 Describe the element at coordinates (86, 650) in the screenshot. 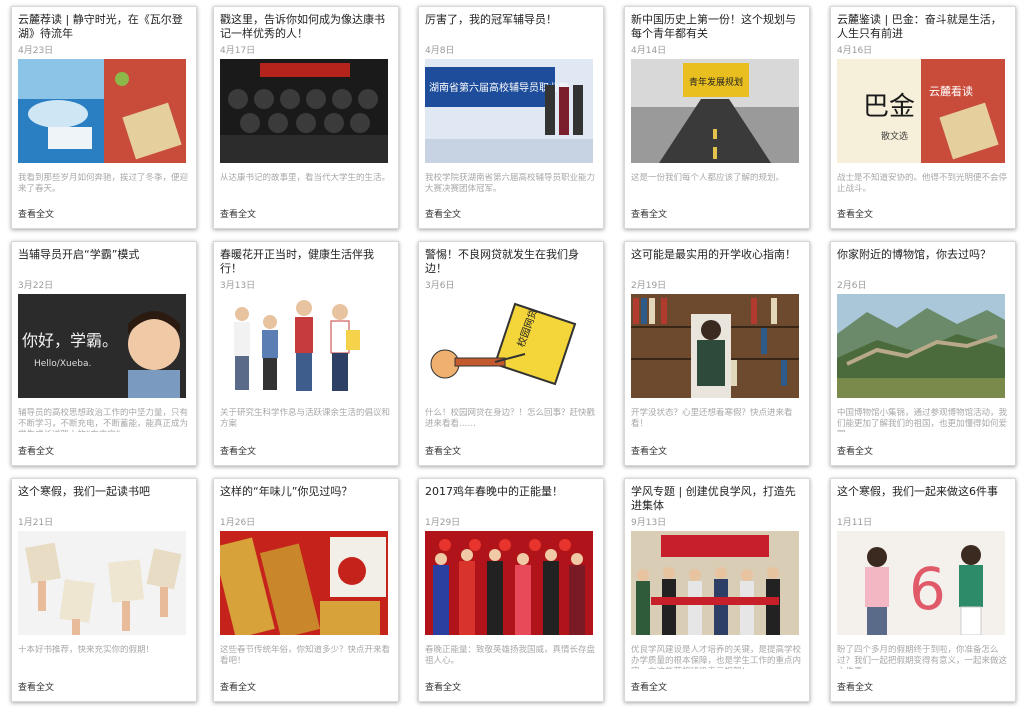

I see `article-summary: 十本好书推荐，快来充实你的假期！` at that location.